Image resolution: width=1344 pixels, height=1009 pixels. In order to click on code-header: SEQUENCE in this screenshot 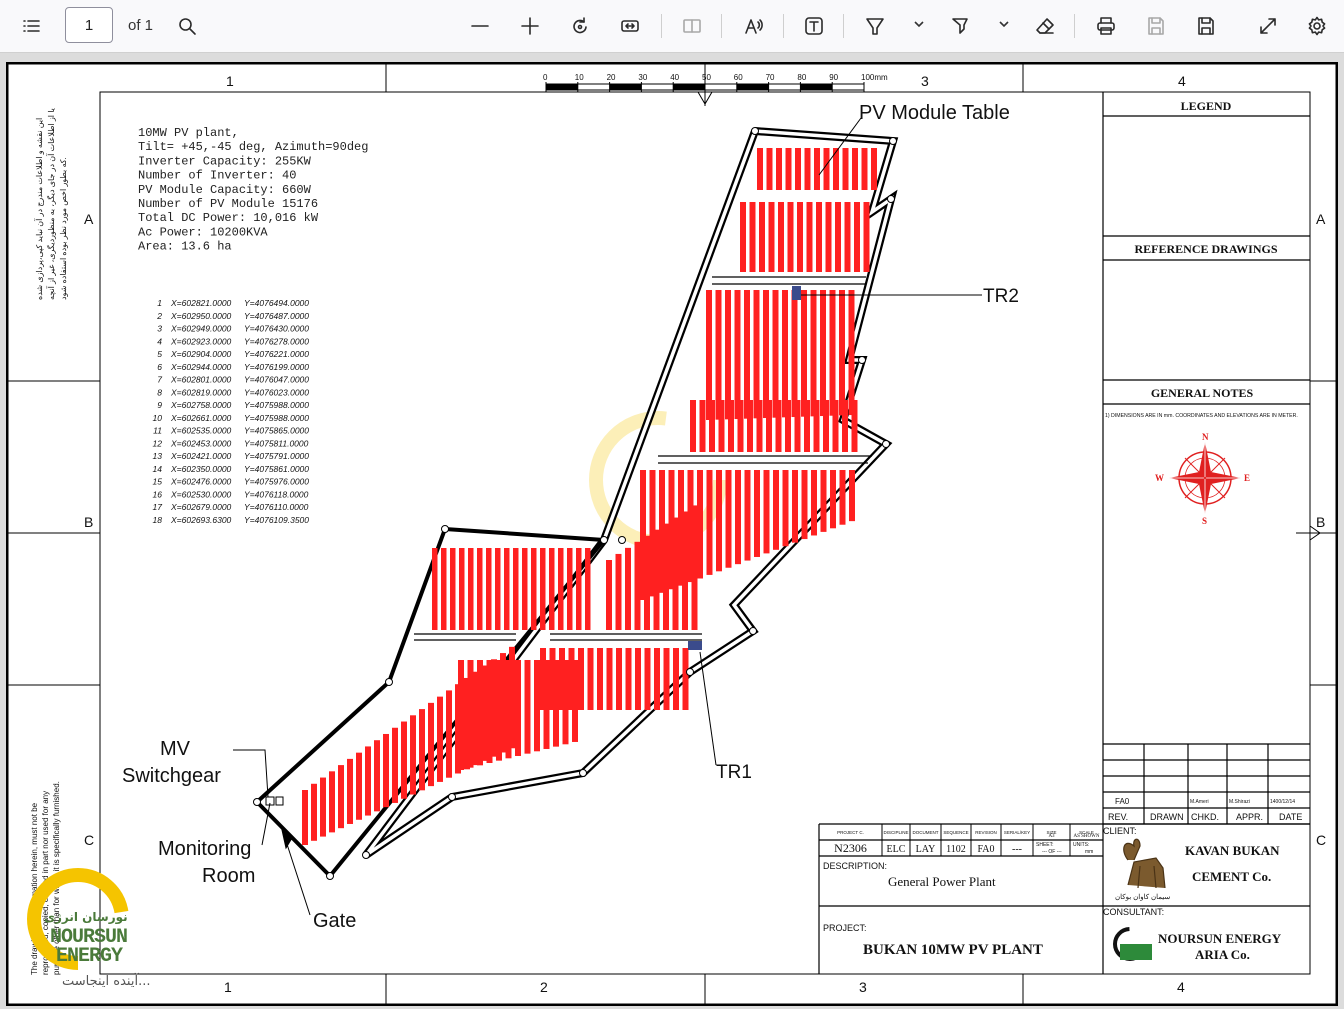, I will do `click(955, 832)`.